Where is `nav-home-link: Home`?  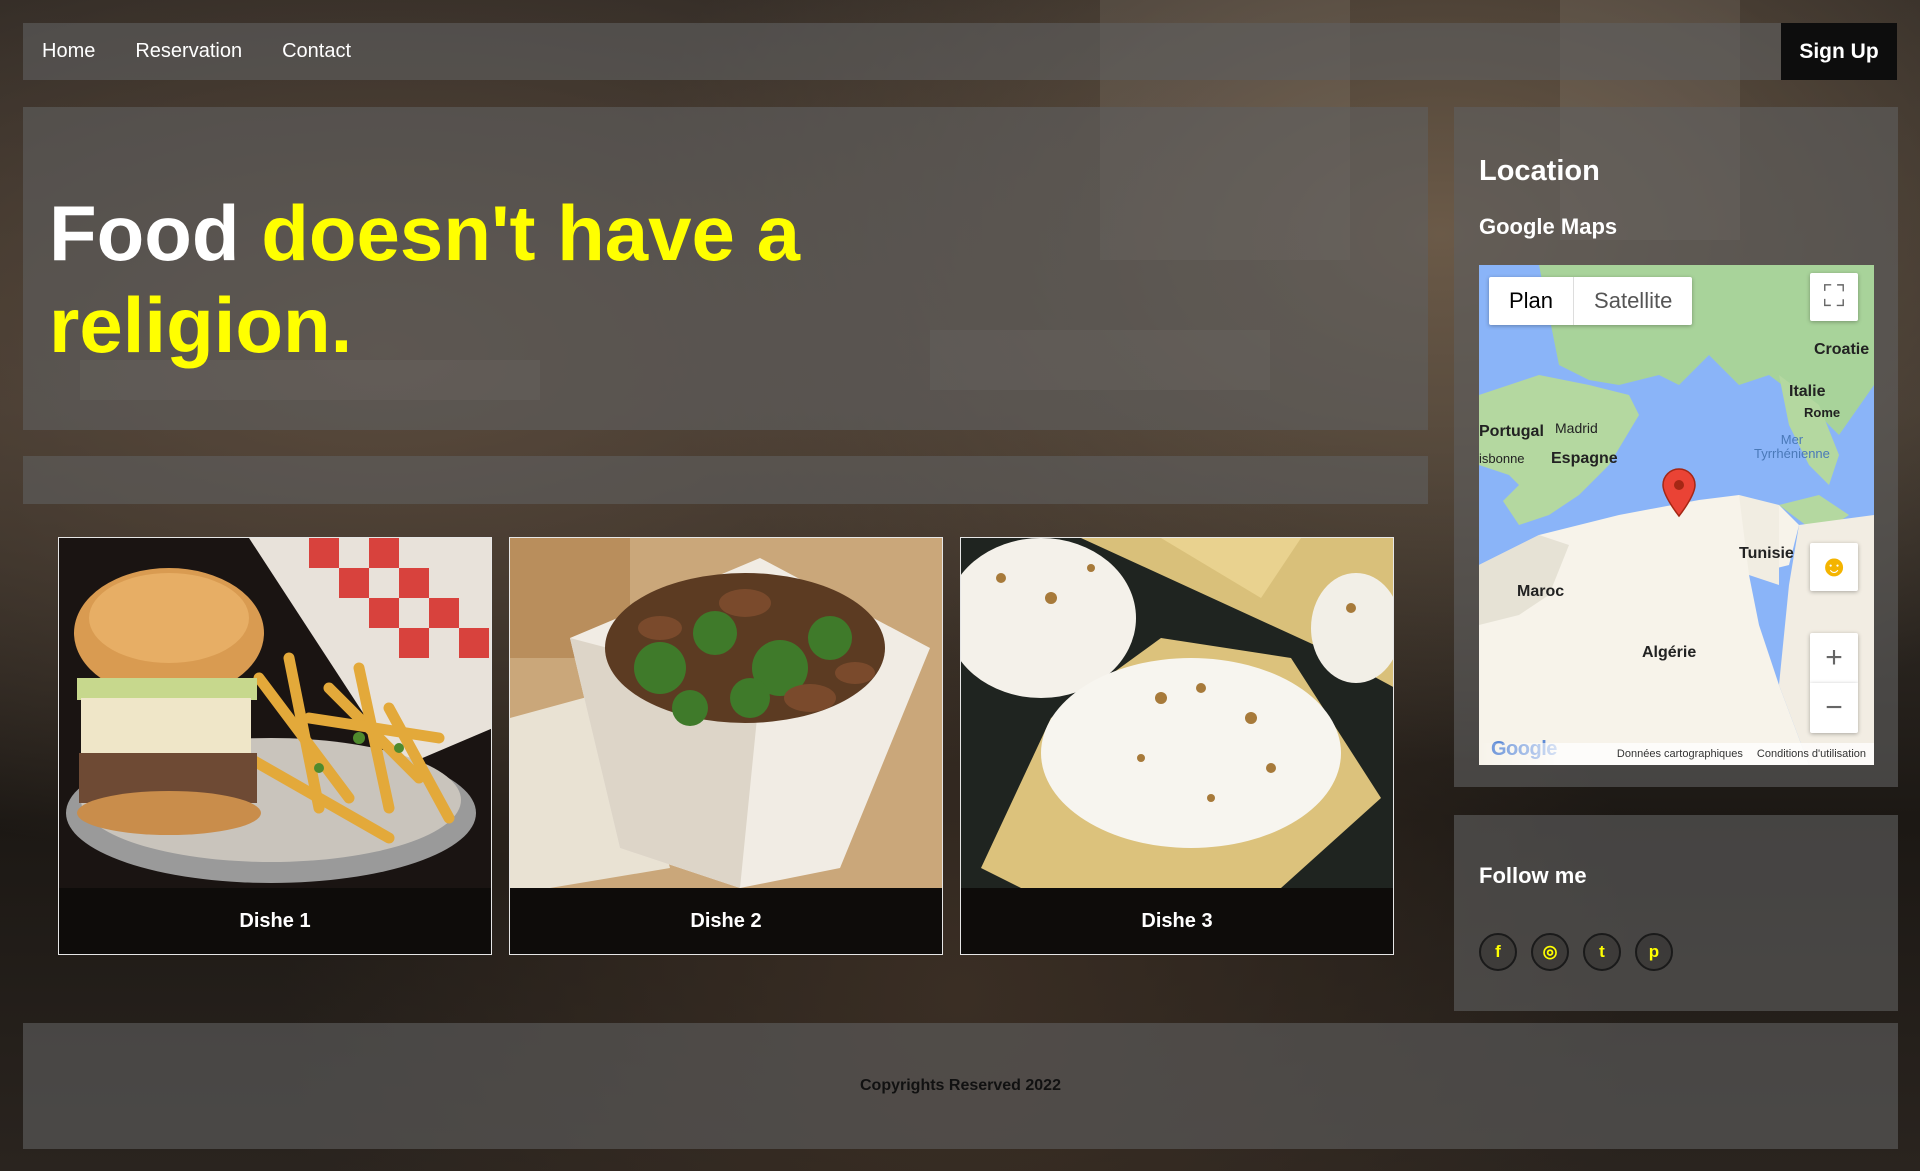 nav-home-link: Home is located at coordinates (68, 51).